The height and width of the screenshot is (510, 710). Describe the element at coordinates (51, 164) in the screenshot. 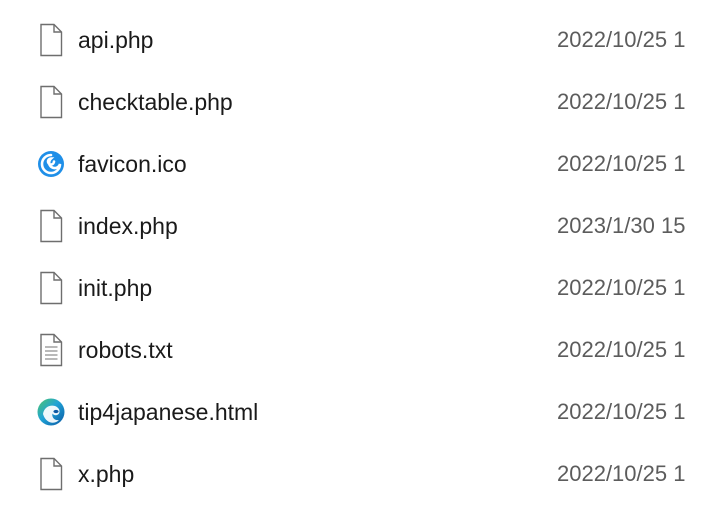

I see `favicon-icon` at that location.